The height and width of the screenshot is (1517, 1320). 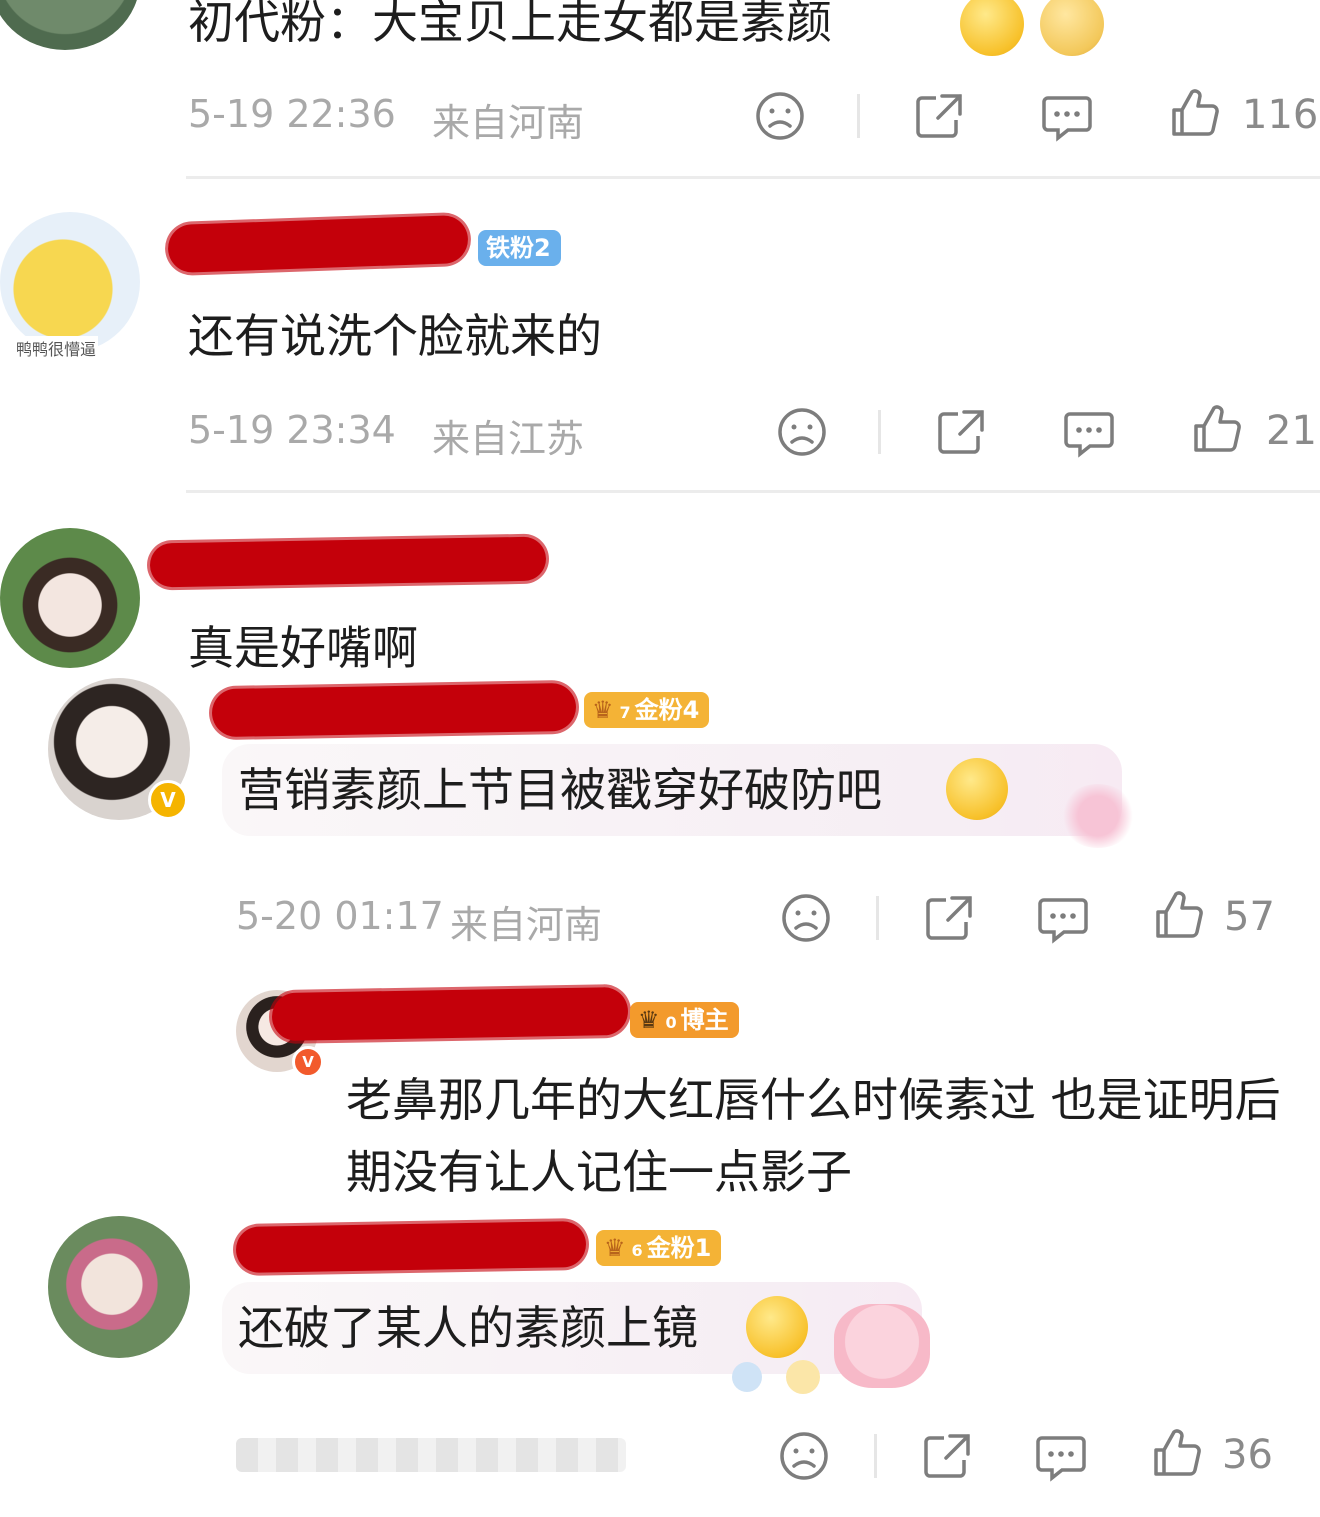 I want to click on comment-text: 初代粉：大宝贝上走女都是素颜, so click(x=510, y=24).